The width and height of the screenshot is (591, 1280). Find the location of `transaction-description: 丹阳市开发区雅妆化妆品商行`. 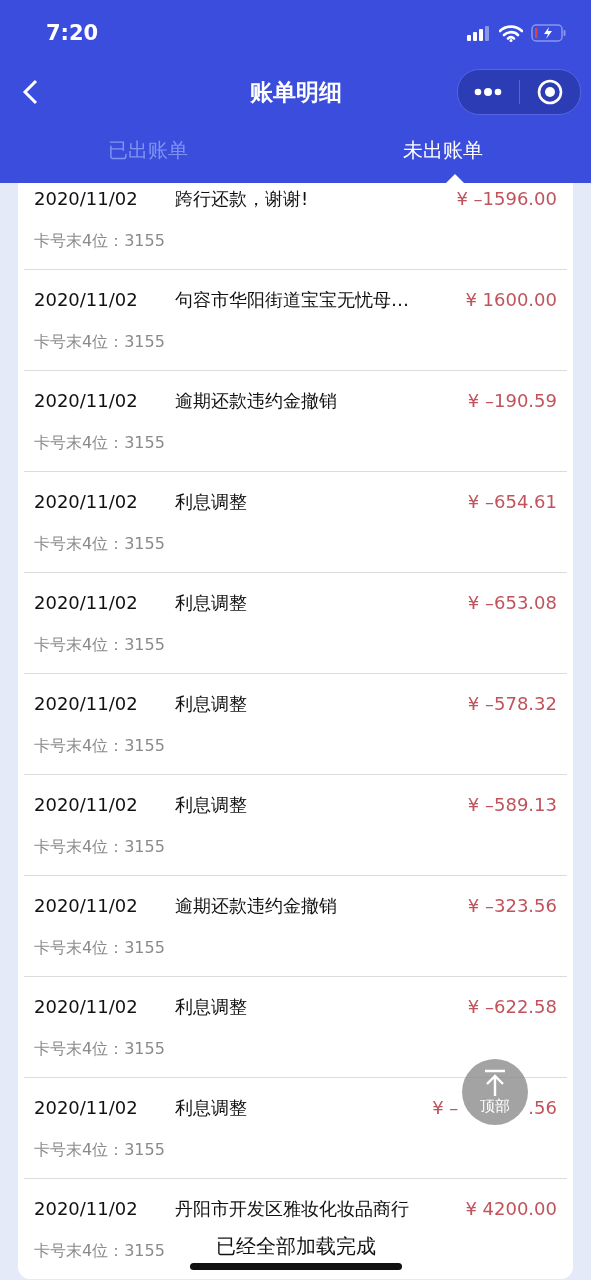

transaction-description: 丹阳市开发区雅妆化妆品商行 is located at coordinates (292, 1208).